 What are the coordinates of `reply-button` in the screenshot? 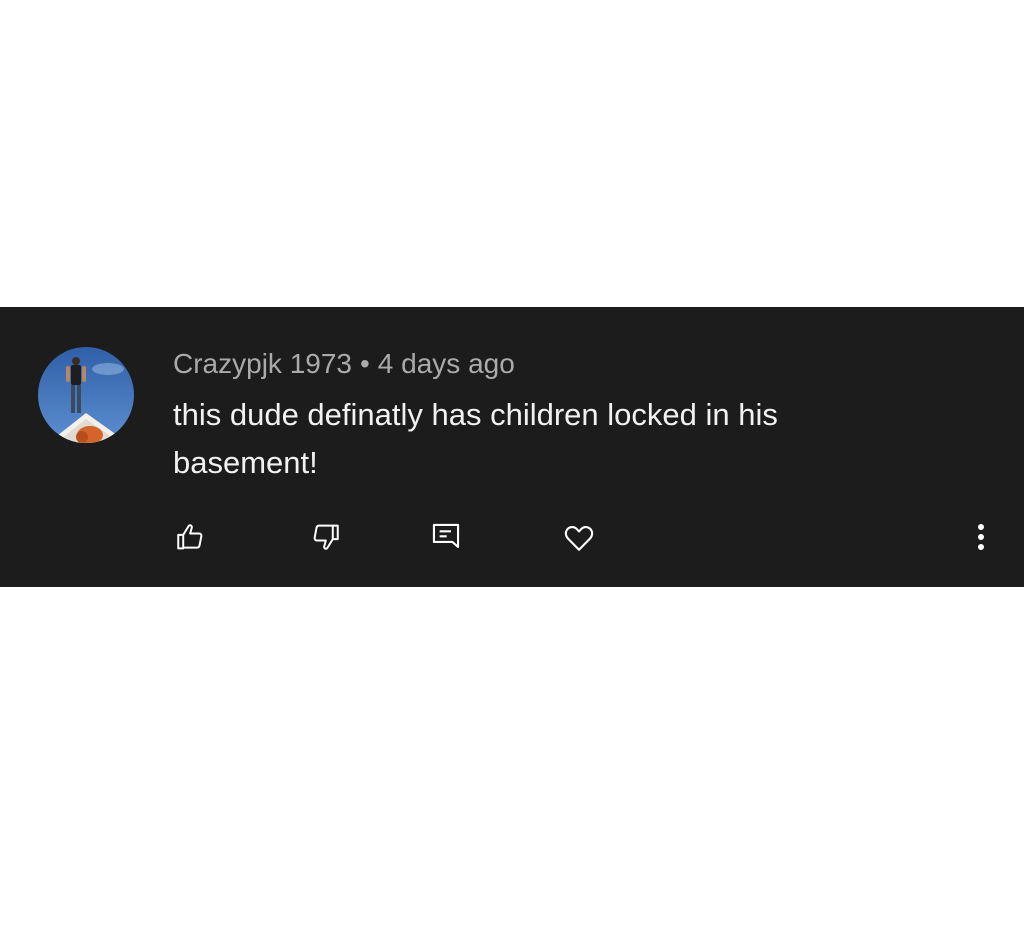 It's located at (446, 537).